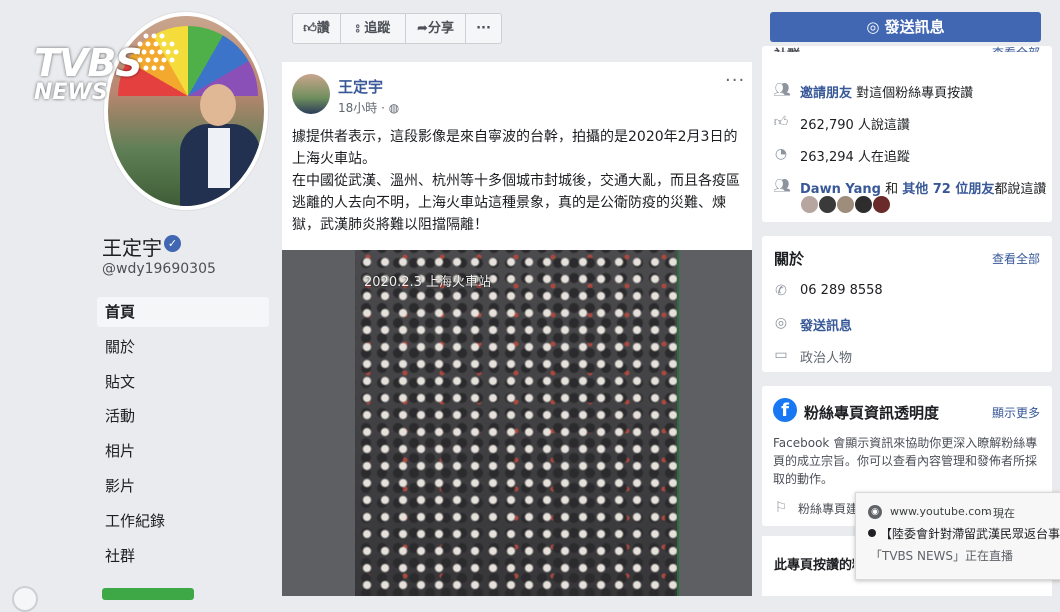 The height and width of the screenshot is (612, 1060). Describe the element at coordinates (183, 486) in the screenshot. I see `nav-item-videos: 影片` at that location.